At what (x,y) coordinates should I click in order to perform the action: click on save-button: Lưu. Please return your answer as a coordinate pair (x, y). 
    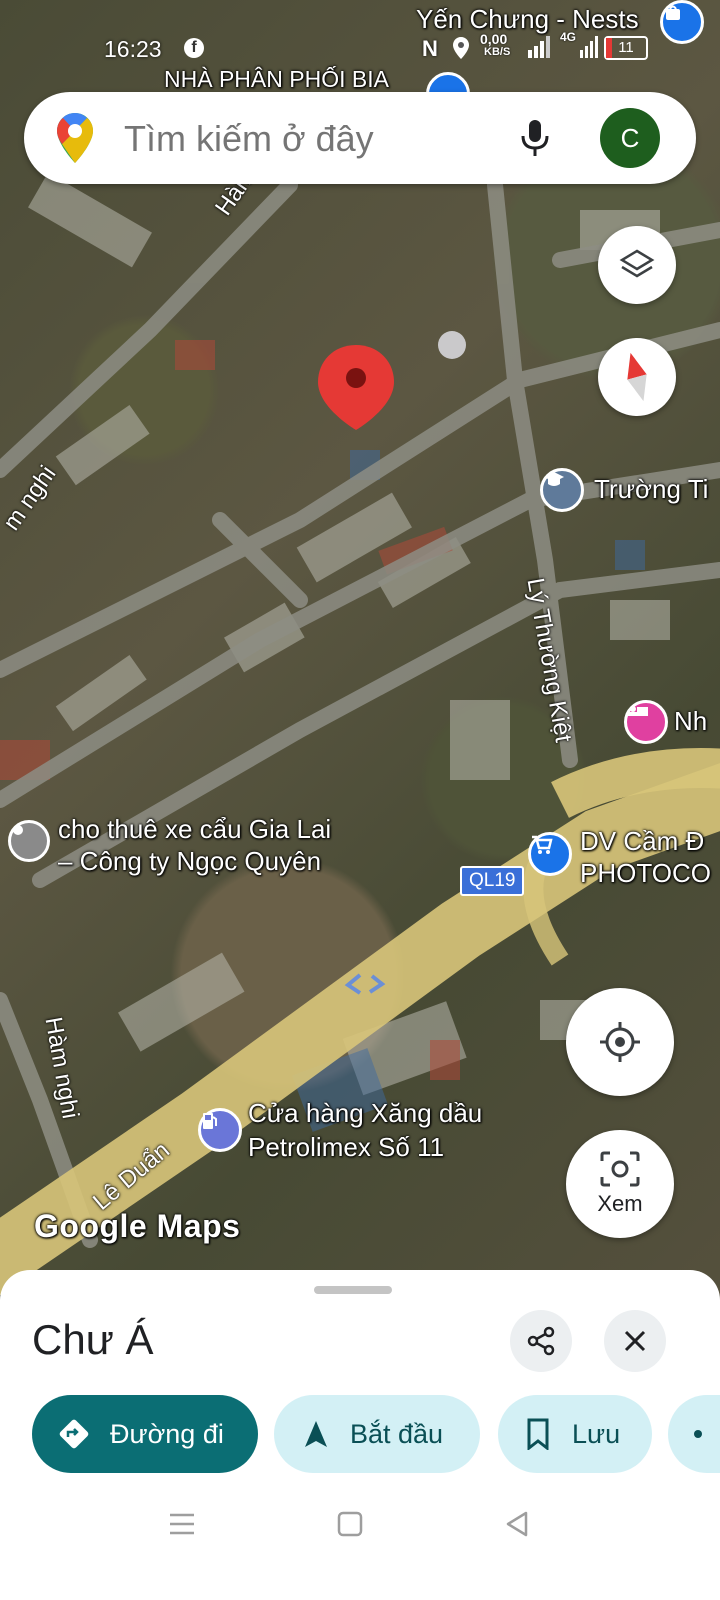
    Looking at the image, I should click on (575, 1434).